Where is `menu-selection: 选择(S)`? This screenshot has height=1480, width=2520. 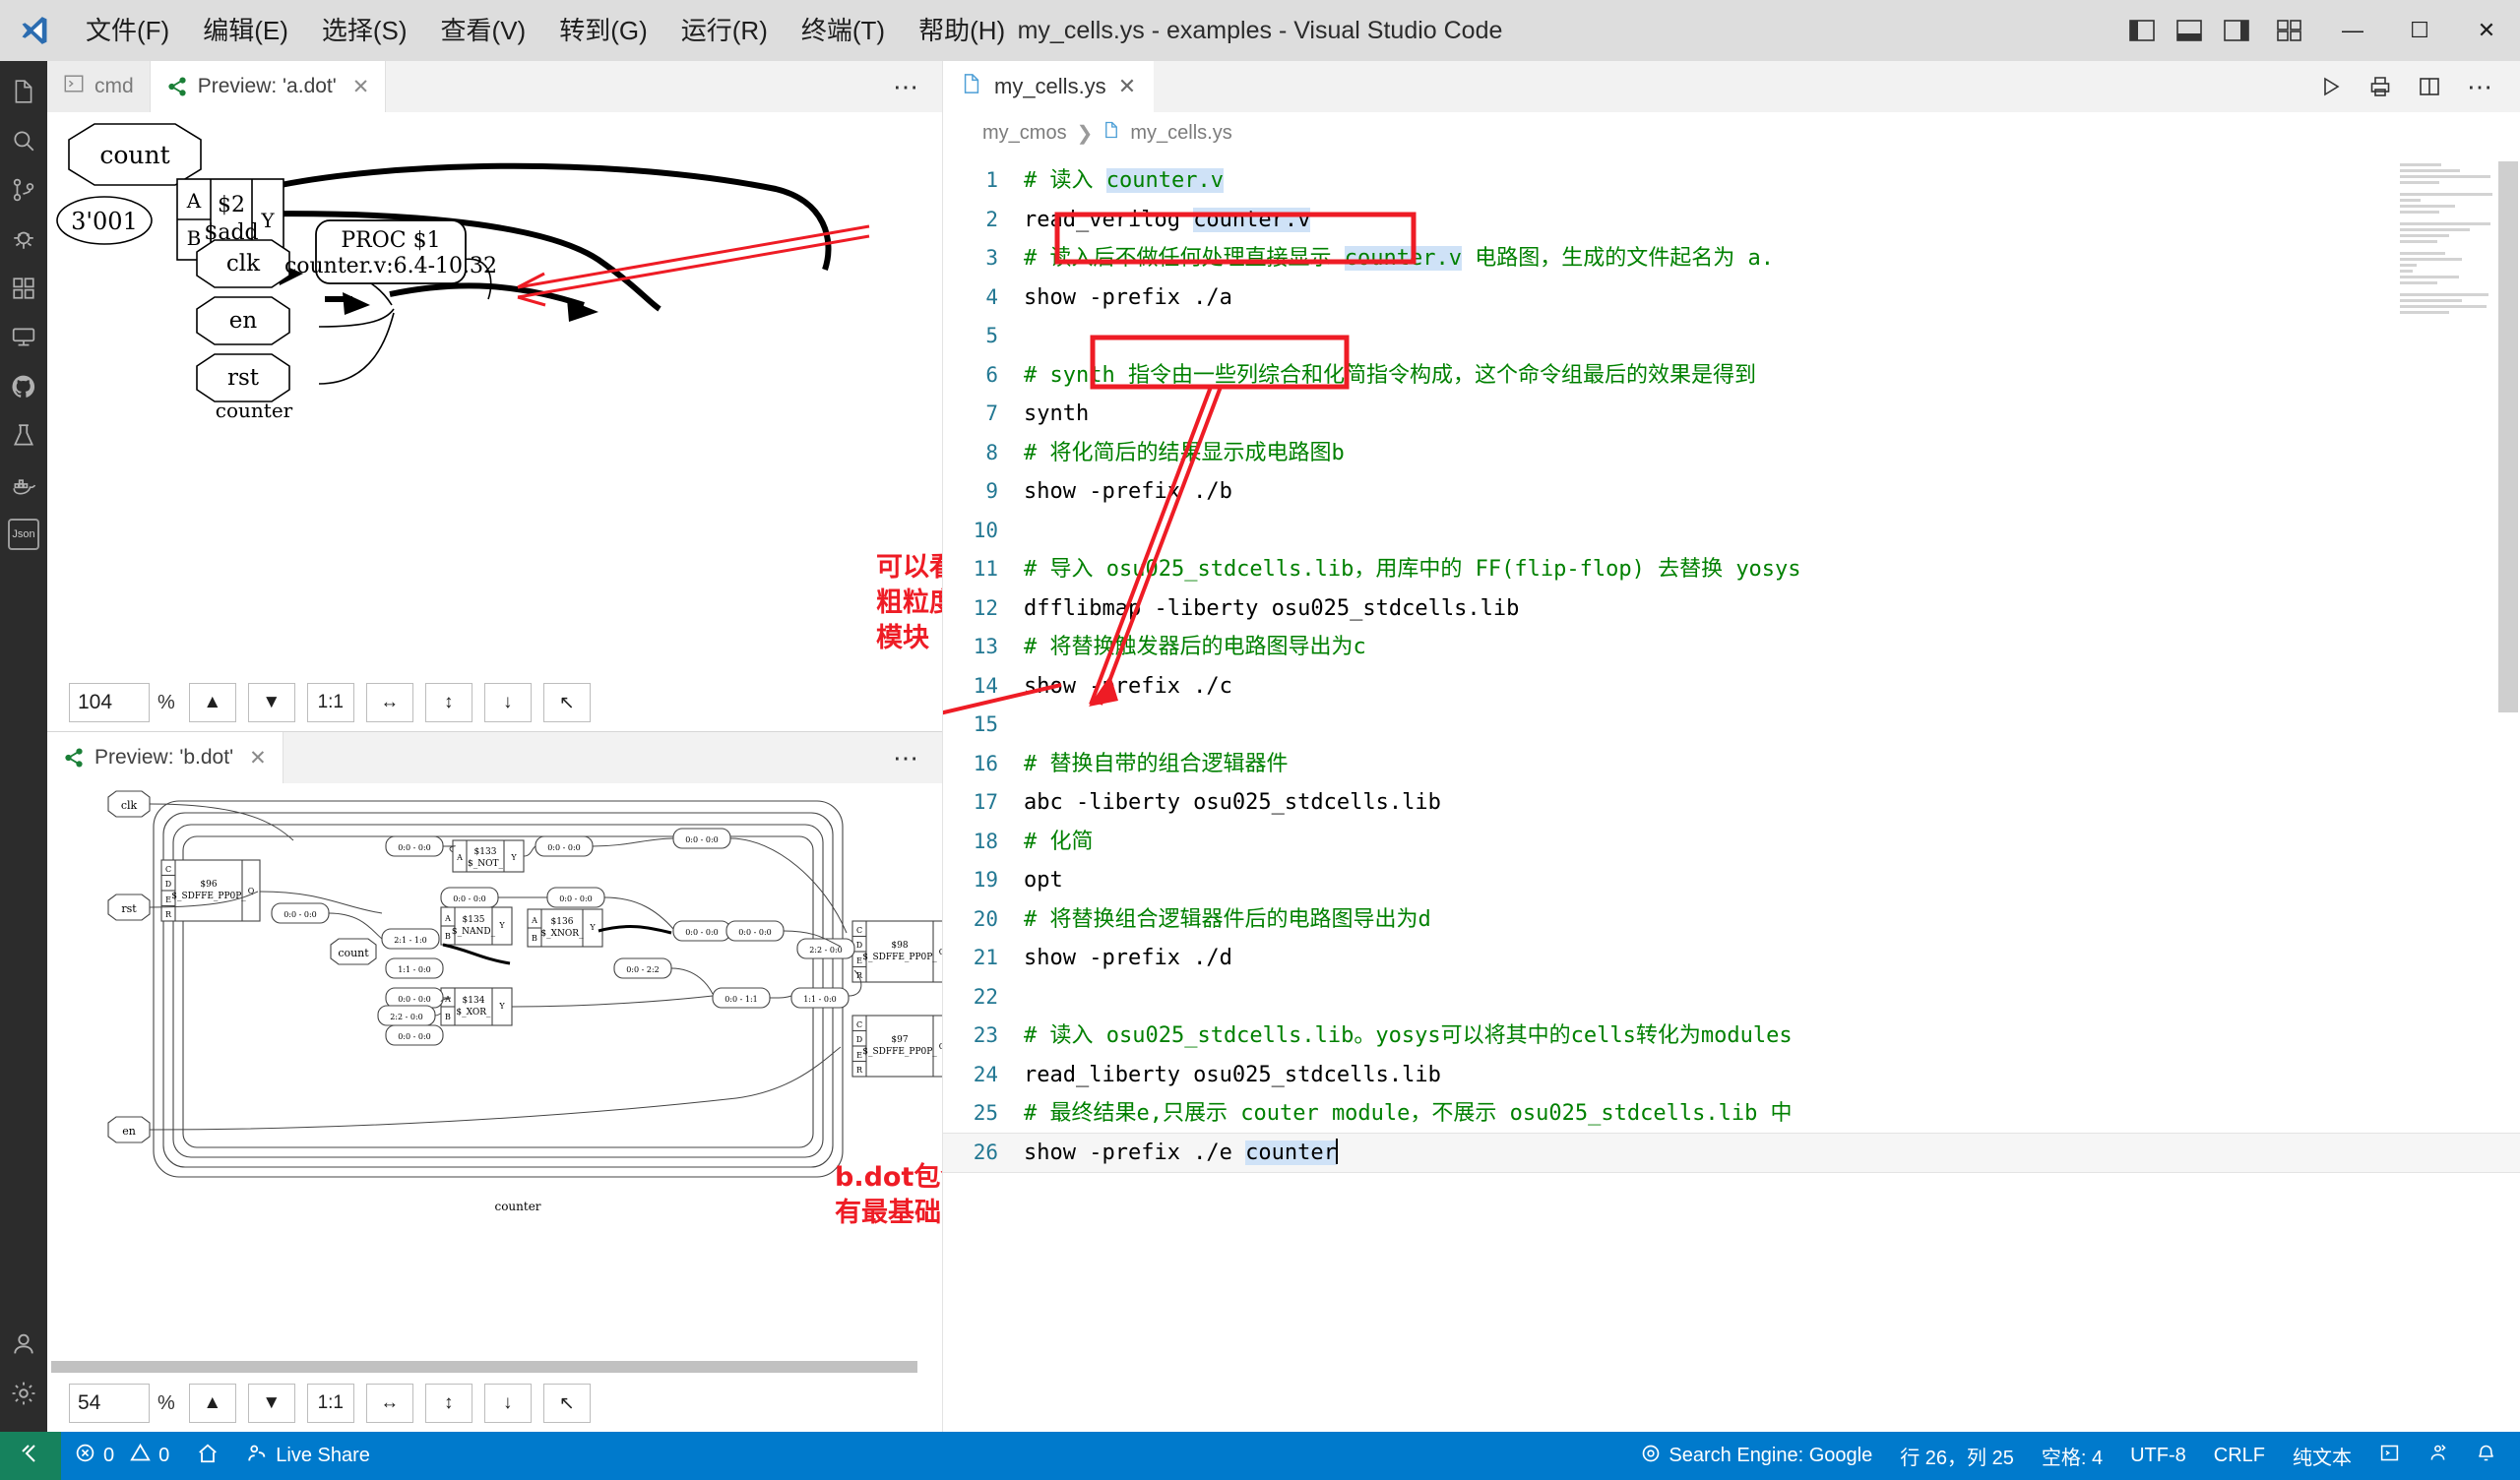
menu-selection: 选择(S) is located at coordinates (364, 31).